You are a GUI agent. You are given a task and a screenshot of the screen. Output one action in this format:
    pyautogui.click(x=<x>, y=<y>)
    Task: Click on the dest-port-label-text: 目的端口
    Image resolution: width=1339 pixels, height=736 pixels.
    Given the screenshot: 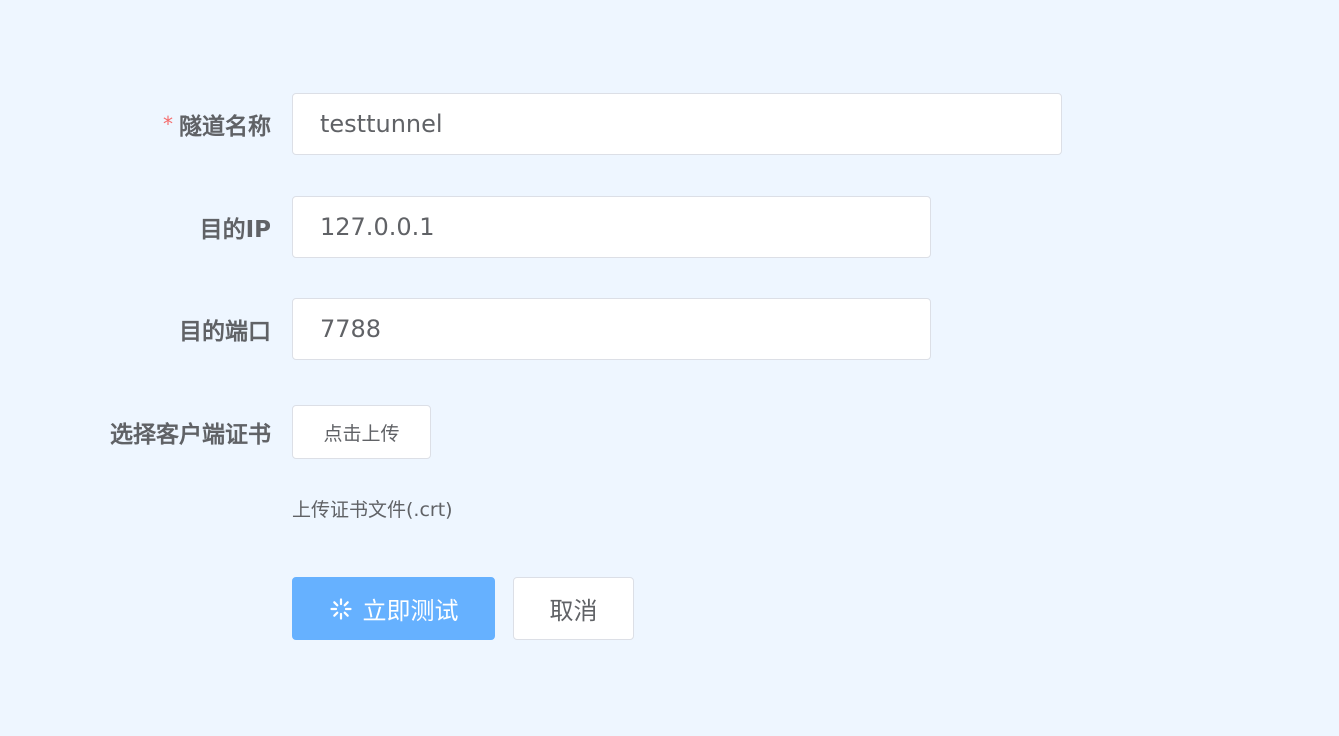 What is the action you would take?
    pyautogui.click(x=225, y=332)
    